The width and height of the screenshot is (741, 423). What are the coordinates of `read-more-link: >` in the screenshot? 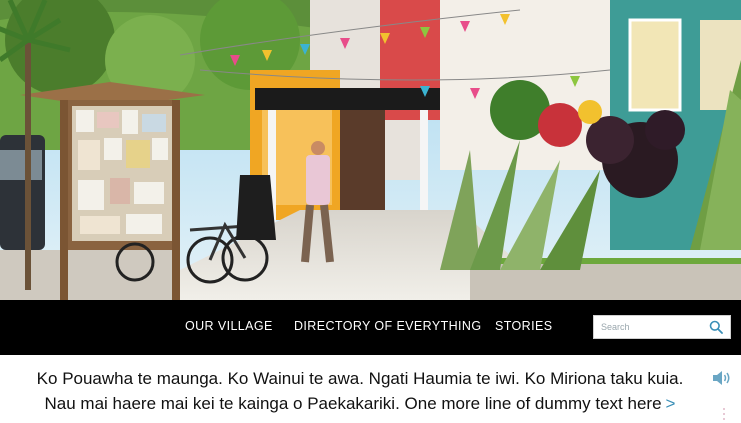 It's located at (669, 403).